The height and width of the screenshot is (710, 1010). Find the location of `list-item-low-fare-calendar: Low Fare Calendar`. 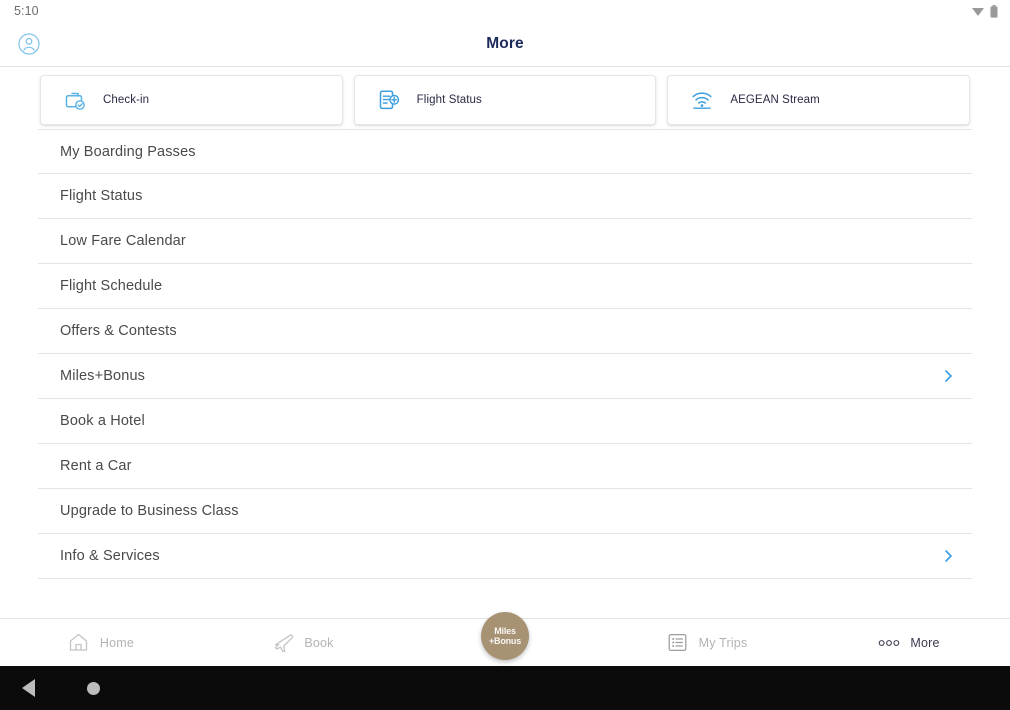

list-item-low-fare-calendar: Low Fare Calendar is located at coordinates (505, 241).